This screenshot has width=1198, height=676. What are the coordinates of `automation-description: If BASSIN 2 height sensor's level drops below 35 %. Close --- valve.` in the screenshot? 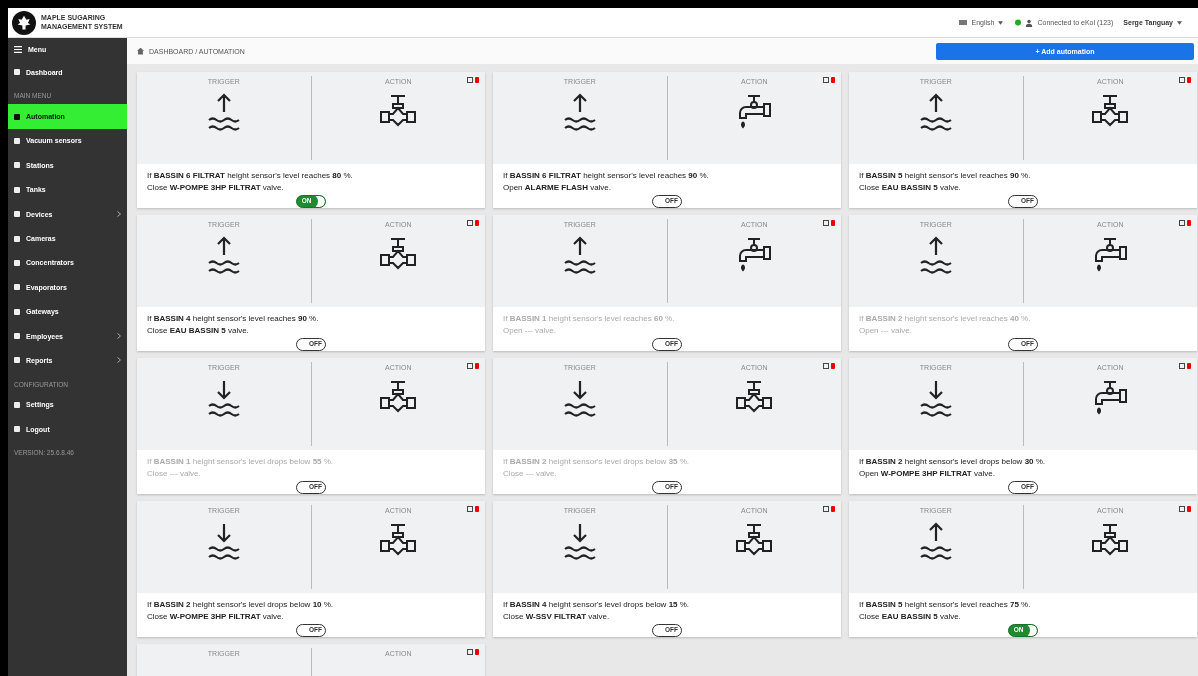 It's located at (597, 468).